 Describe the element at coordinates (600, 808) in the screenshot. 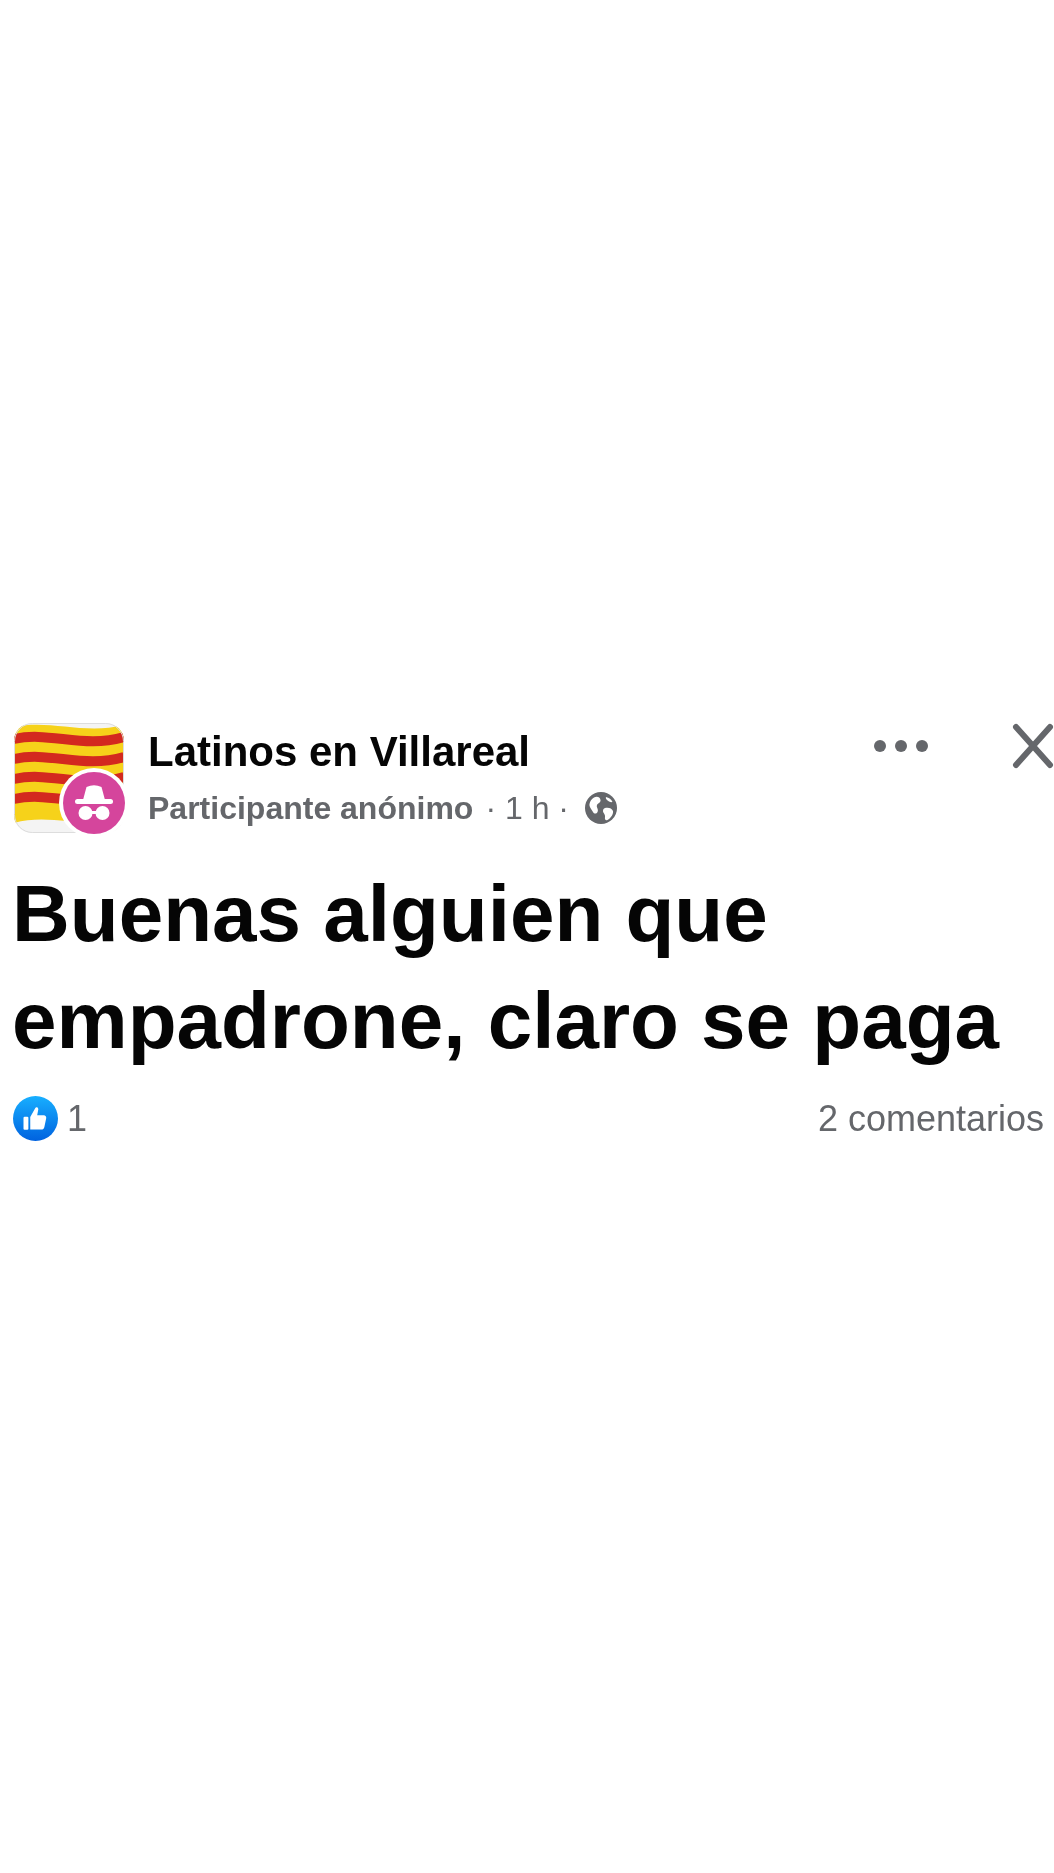

I see `globe-icon` at that location.